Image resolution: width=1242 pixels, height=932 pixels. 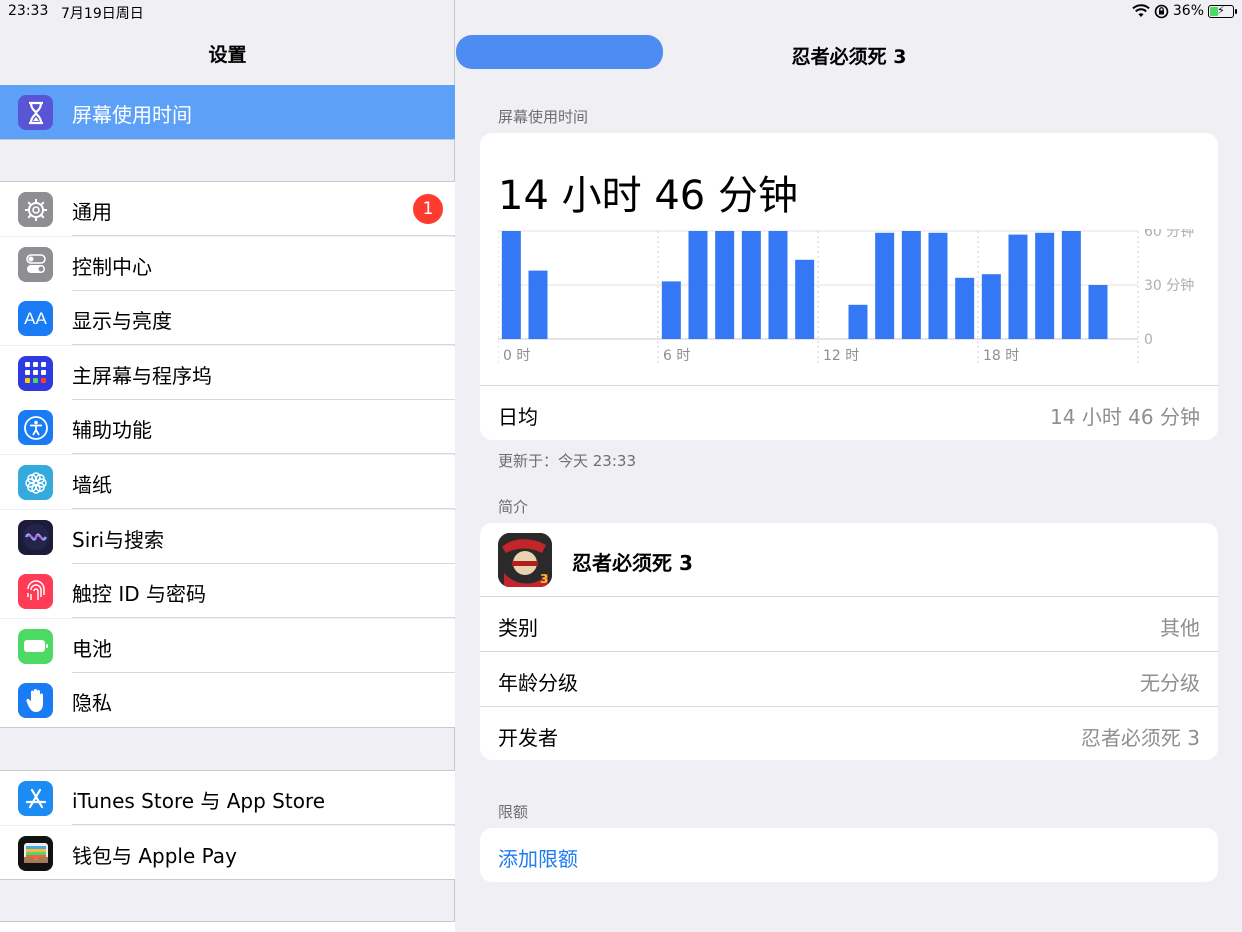 I want to click on notification-badge: 1, so click(x=428, y=209).